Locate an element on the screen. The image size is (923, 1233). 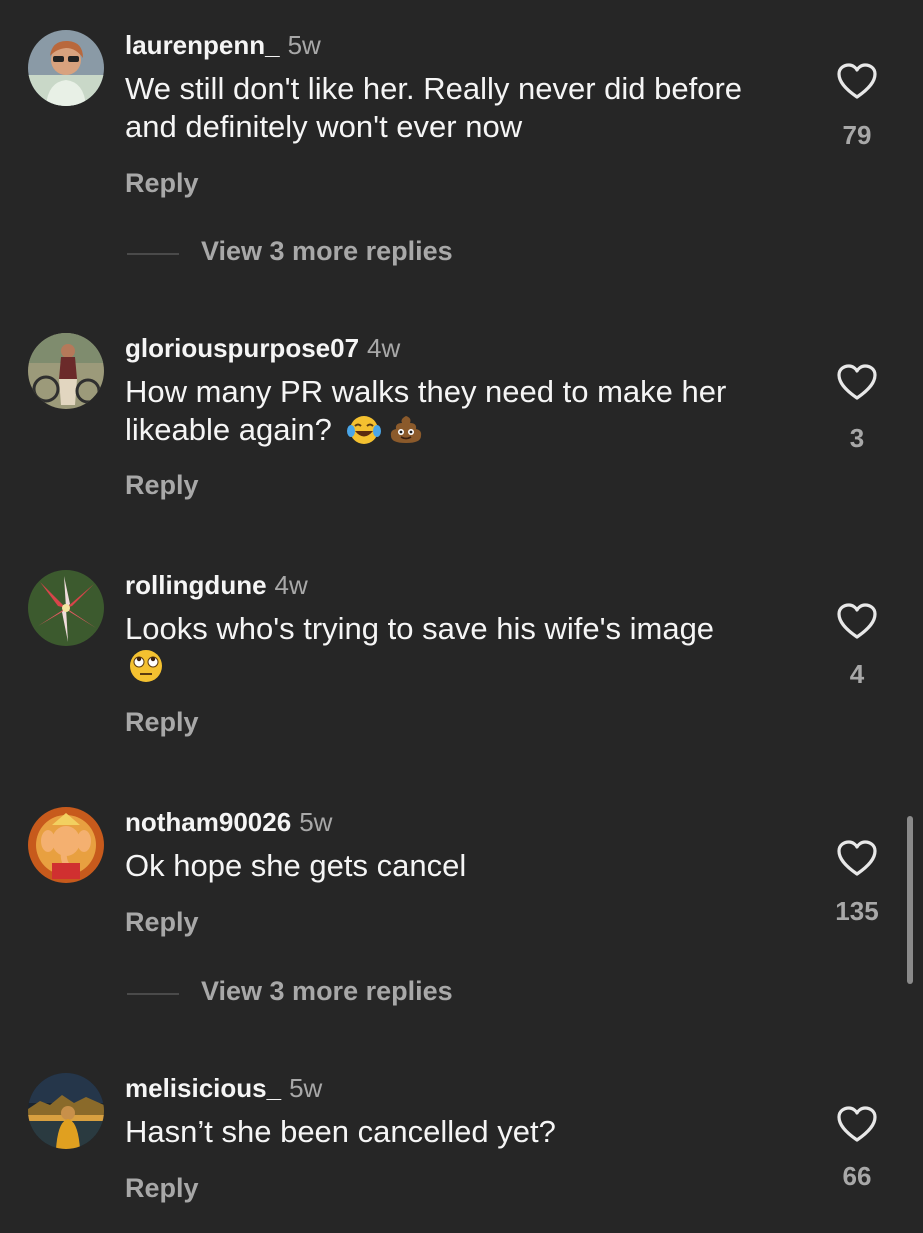
username: rollingdune is located at coordinates (196, 585).